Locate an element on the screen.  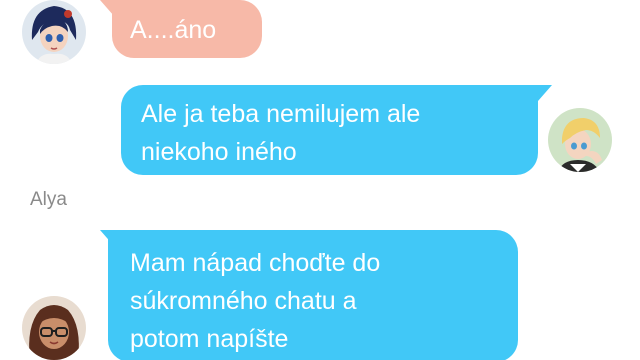
boy-blonde-avatar-icon is located at coordinates (580, 140).